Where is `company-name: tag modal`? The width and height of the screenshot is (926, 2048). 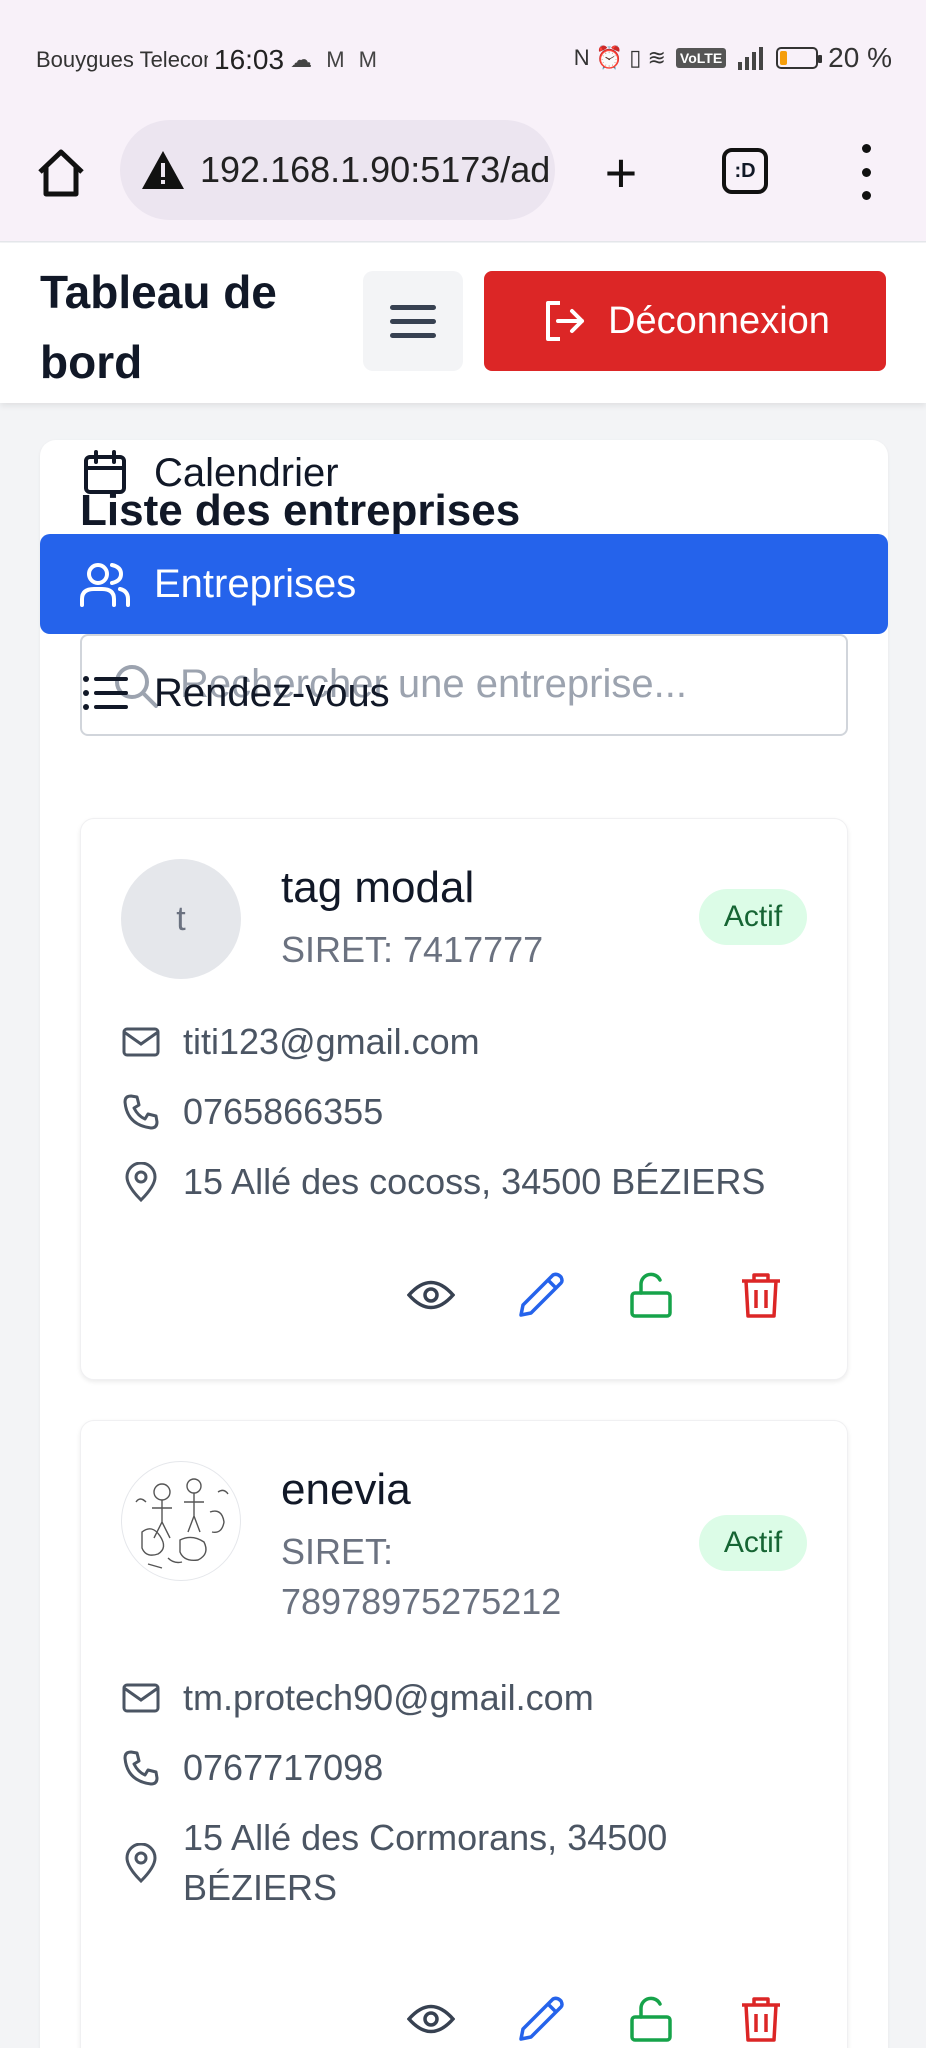 company-name: tag modal is located at coordinates (378, 887).